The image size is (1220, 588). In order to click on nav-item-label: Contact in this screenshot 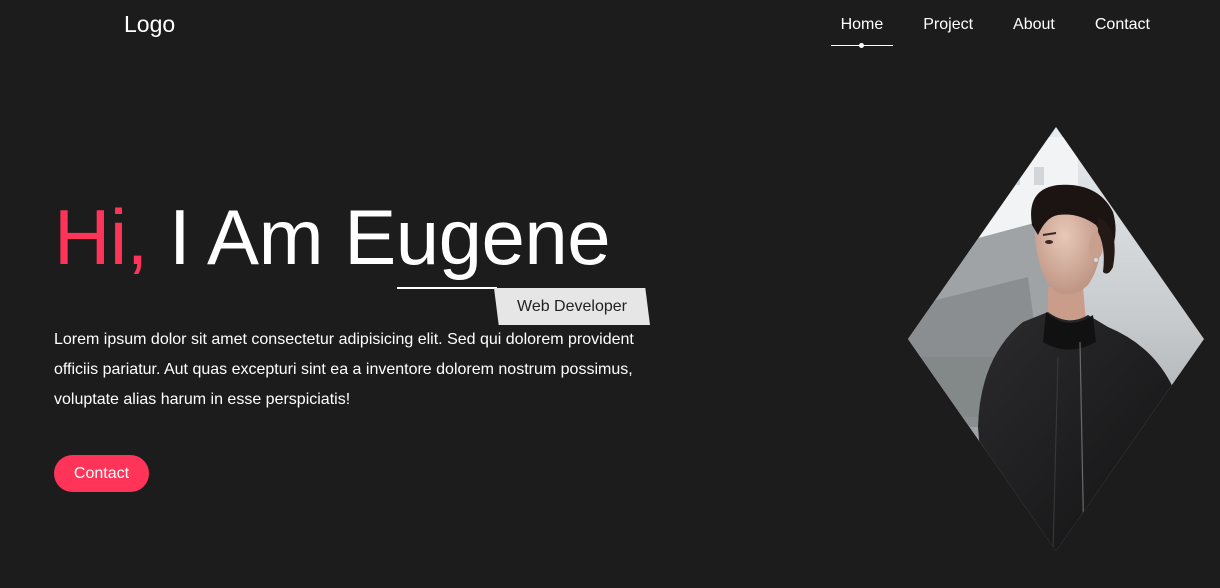, I will do `click(1122, 24)`.